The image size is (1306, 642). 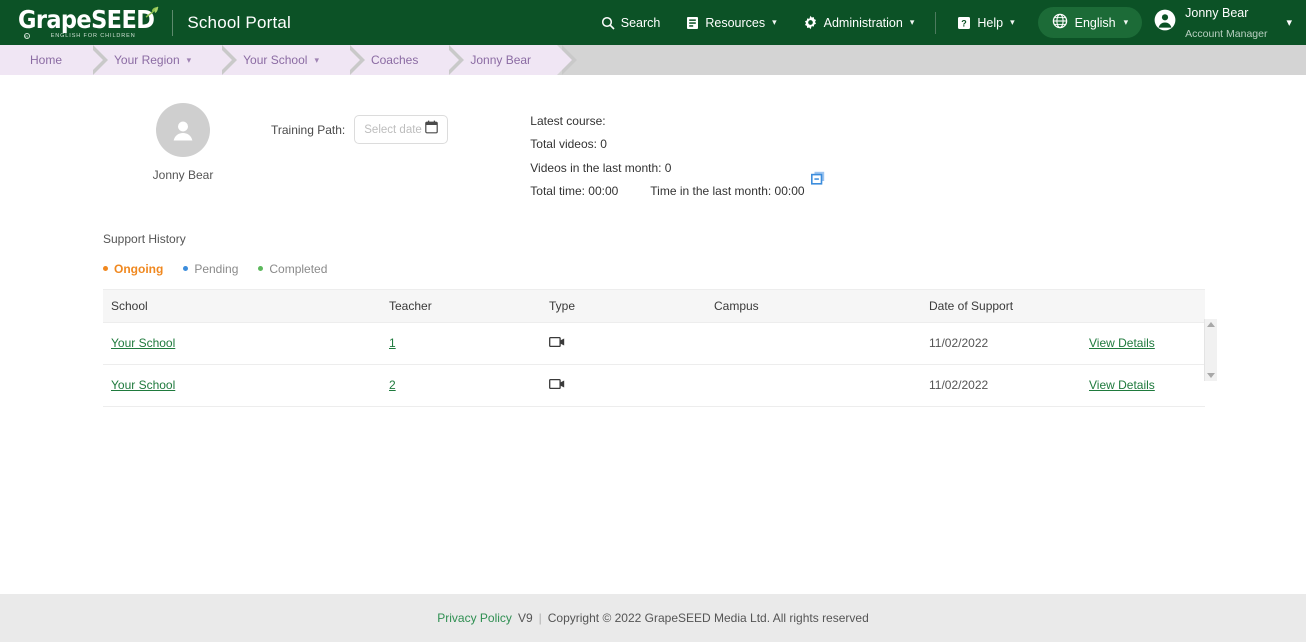 I want to click on stat-total-time: Total time: 00:00, so click(x=574, y=191).